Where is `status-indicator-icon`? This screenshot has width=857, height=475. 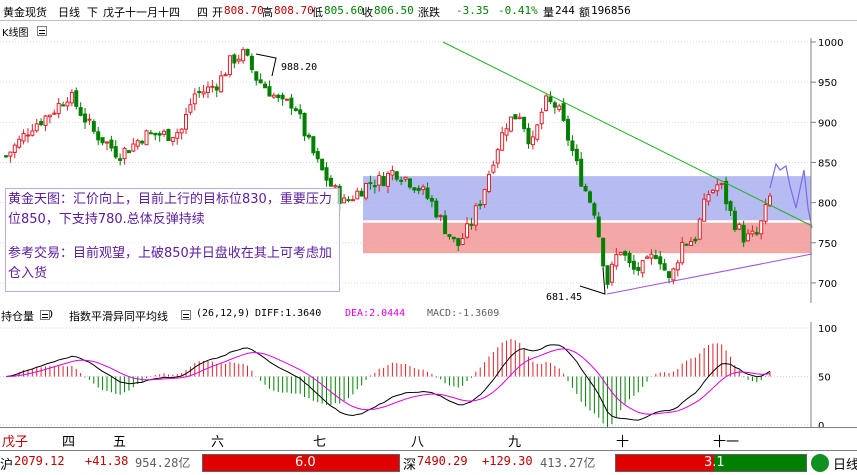 status-indicator-icon is located at coordinates (820, 463).